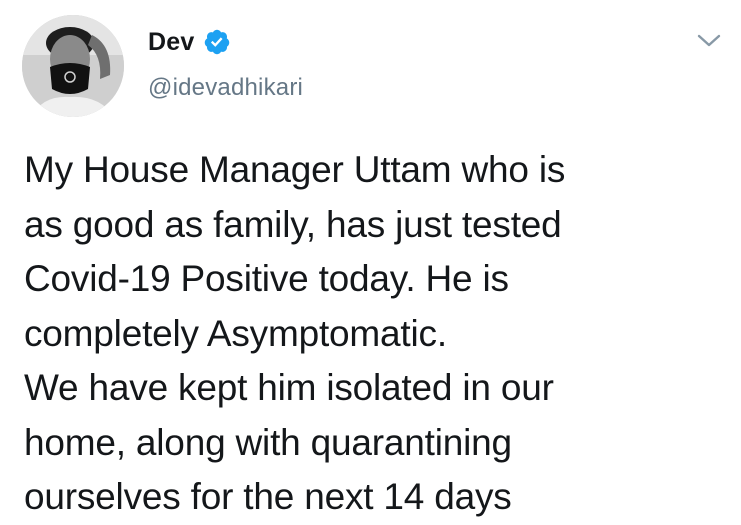  I want to click on profile-avatar, so click(73, 66).